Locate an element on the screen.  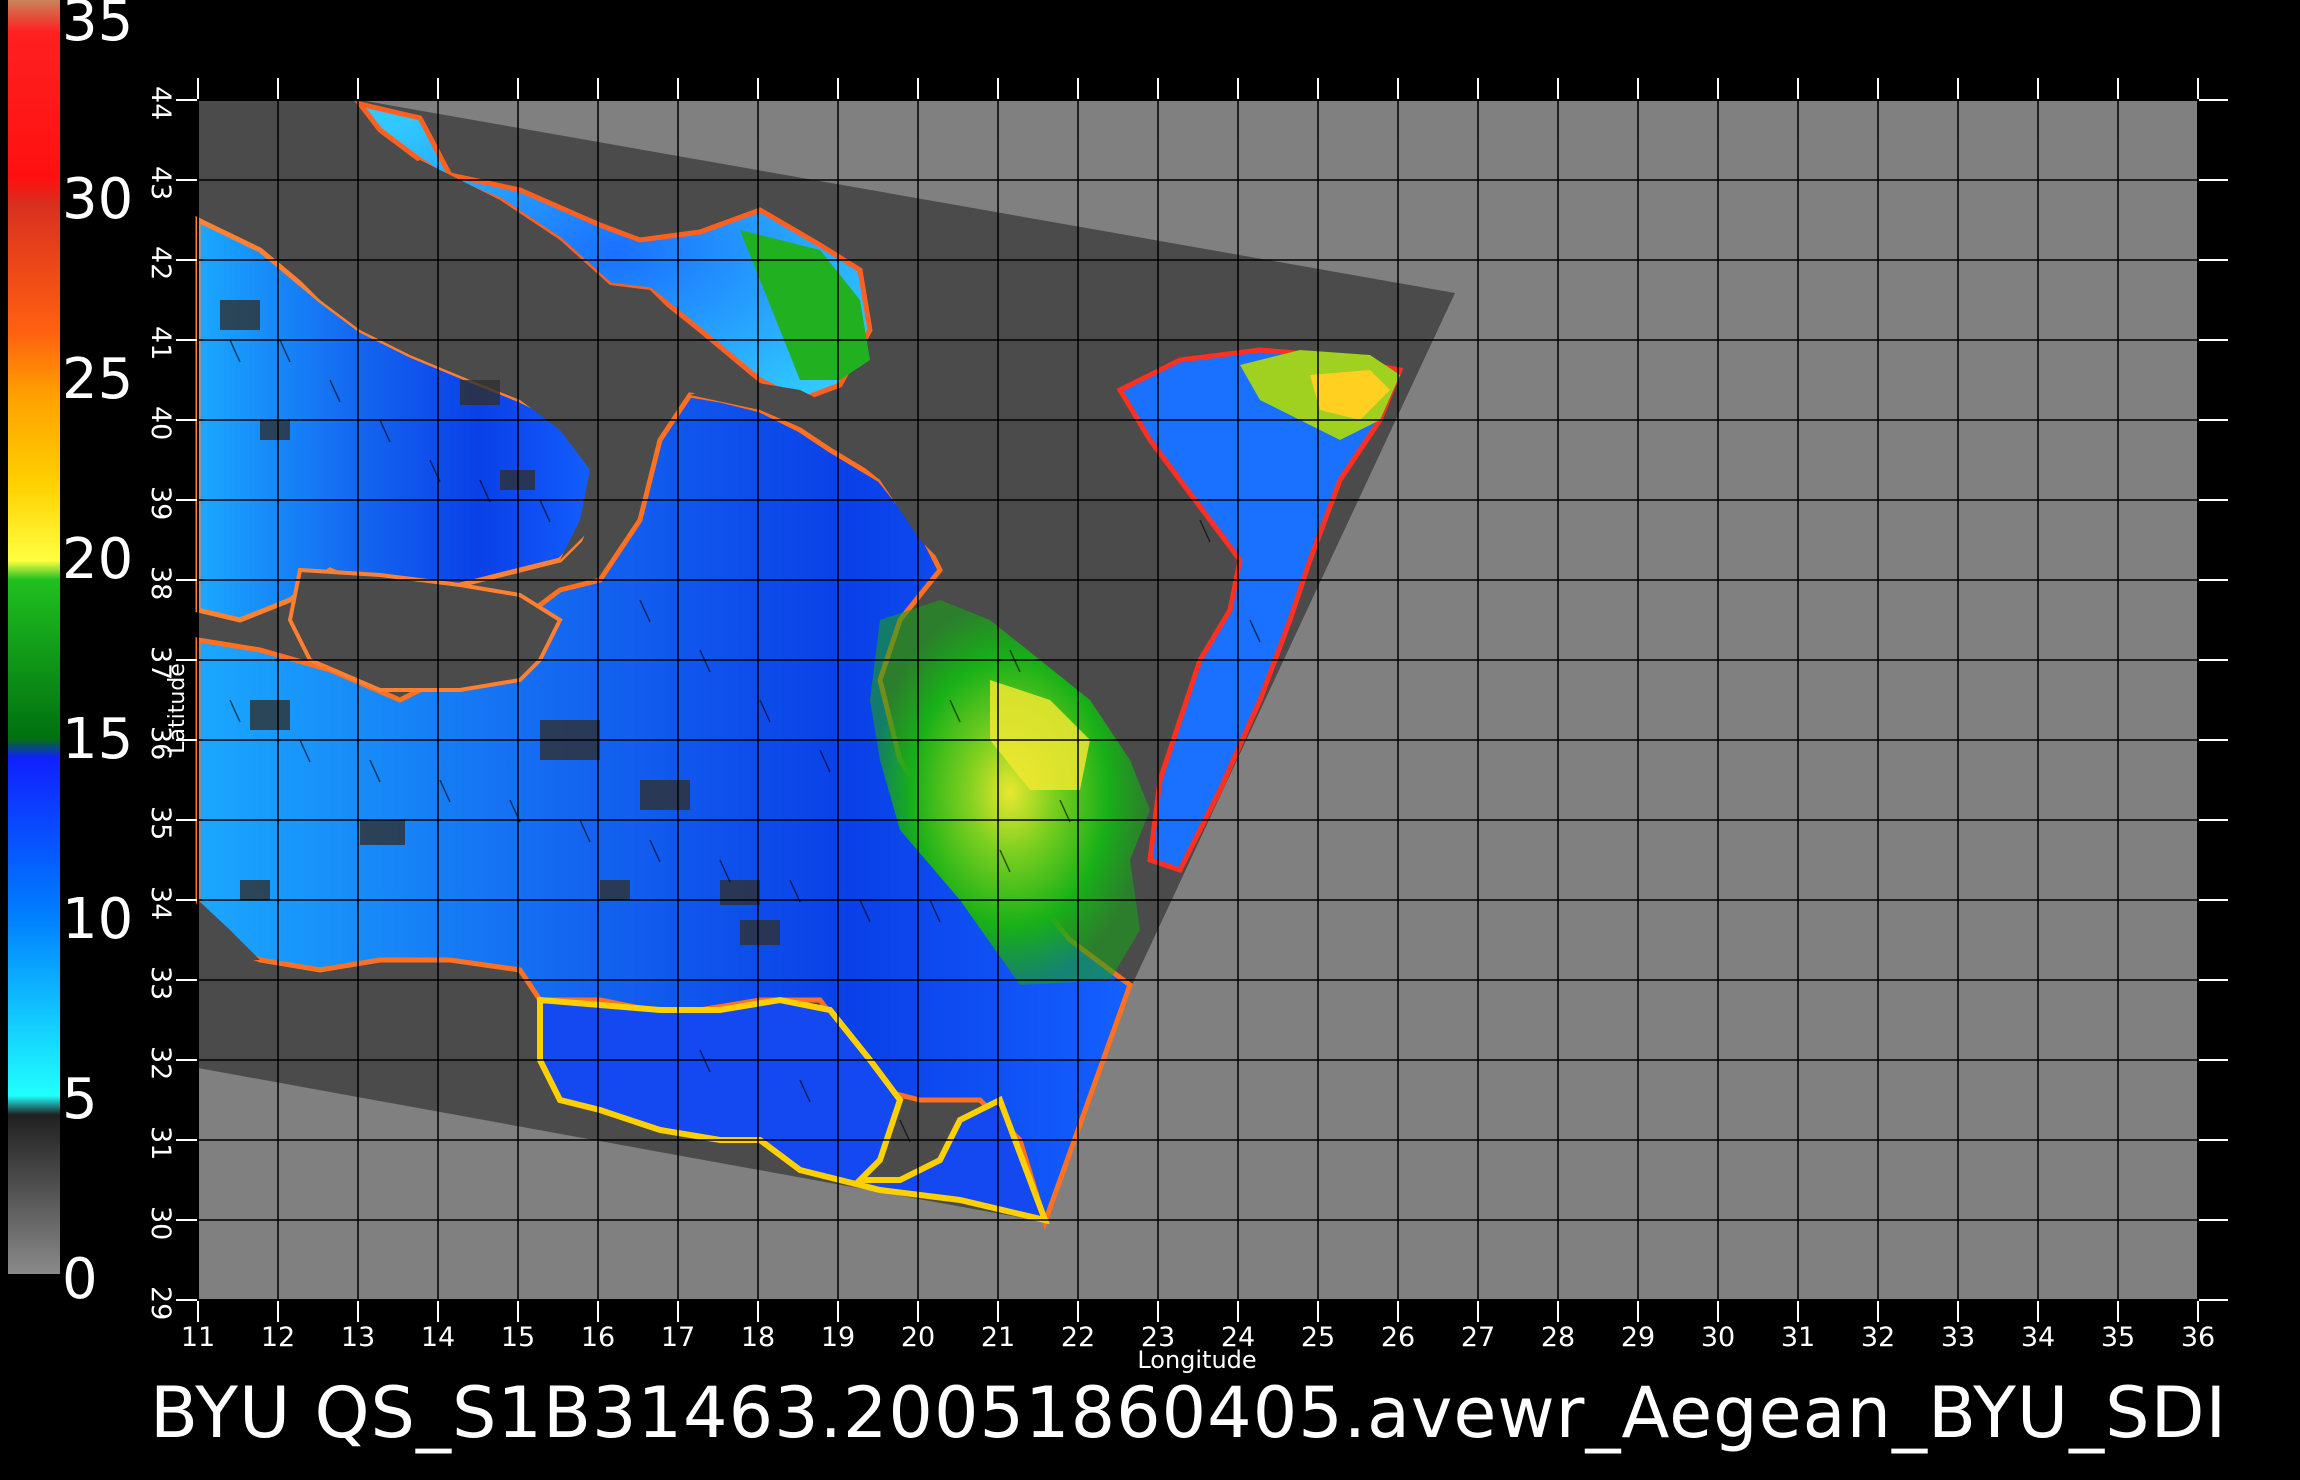
x-tick-label: 33 is located at coordinates (1958, 1337).